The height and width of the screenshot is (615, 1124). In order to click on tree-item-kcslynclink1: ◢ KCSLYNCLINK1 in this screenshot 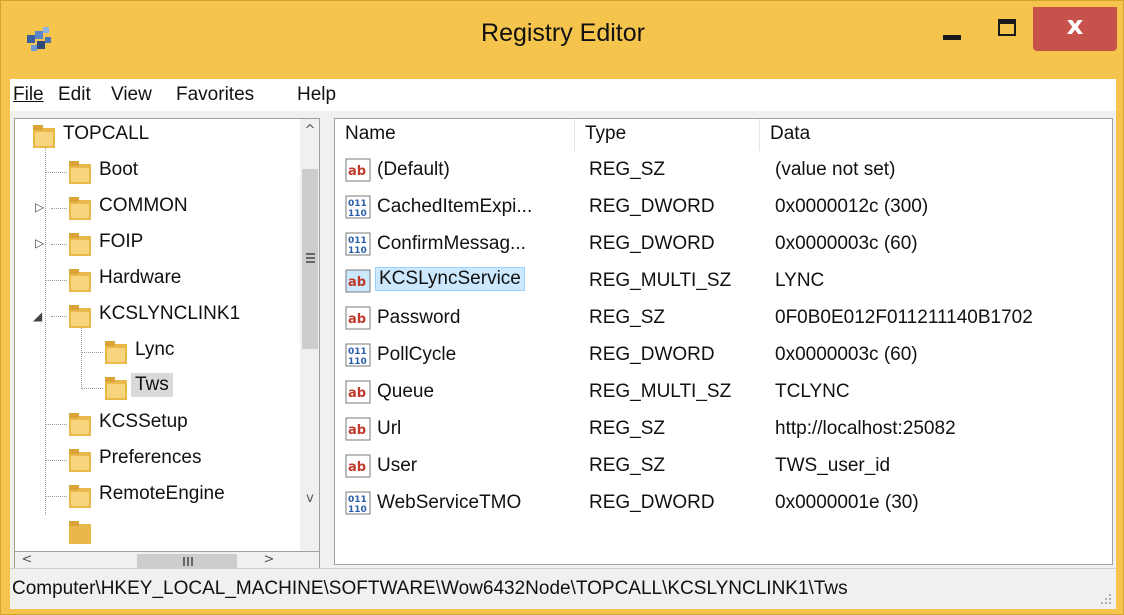, I will do `click(155, 316)`.